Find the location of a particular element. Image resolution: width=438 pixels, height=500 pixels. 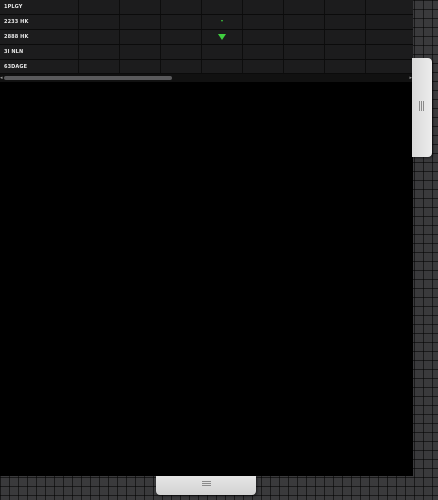

symbol-label: 3I NLN is located at coordinates (39, 52).